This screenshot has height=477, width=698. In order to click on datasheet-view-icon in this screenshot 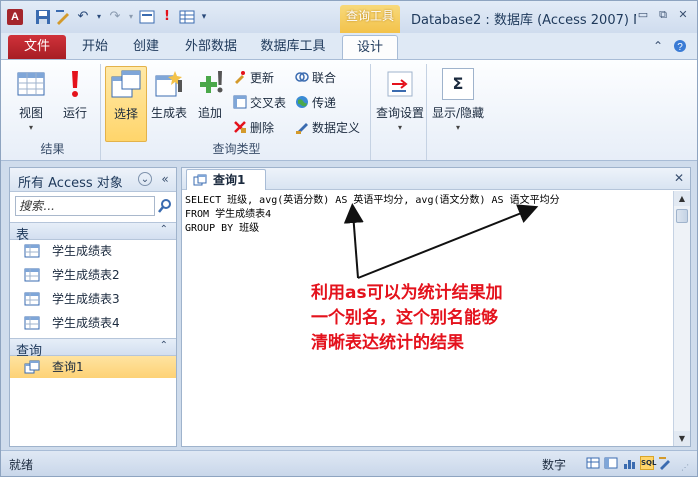, I will do `click(593, 463)`.